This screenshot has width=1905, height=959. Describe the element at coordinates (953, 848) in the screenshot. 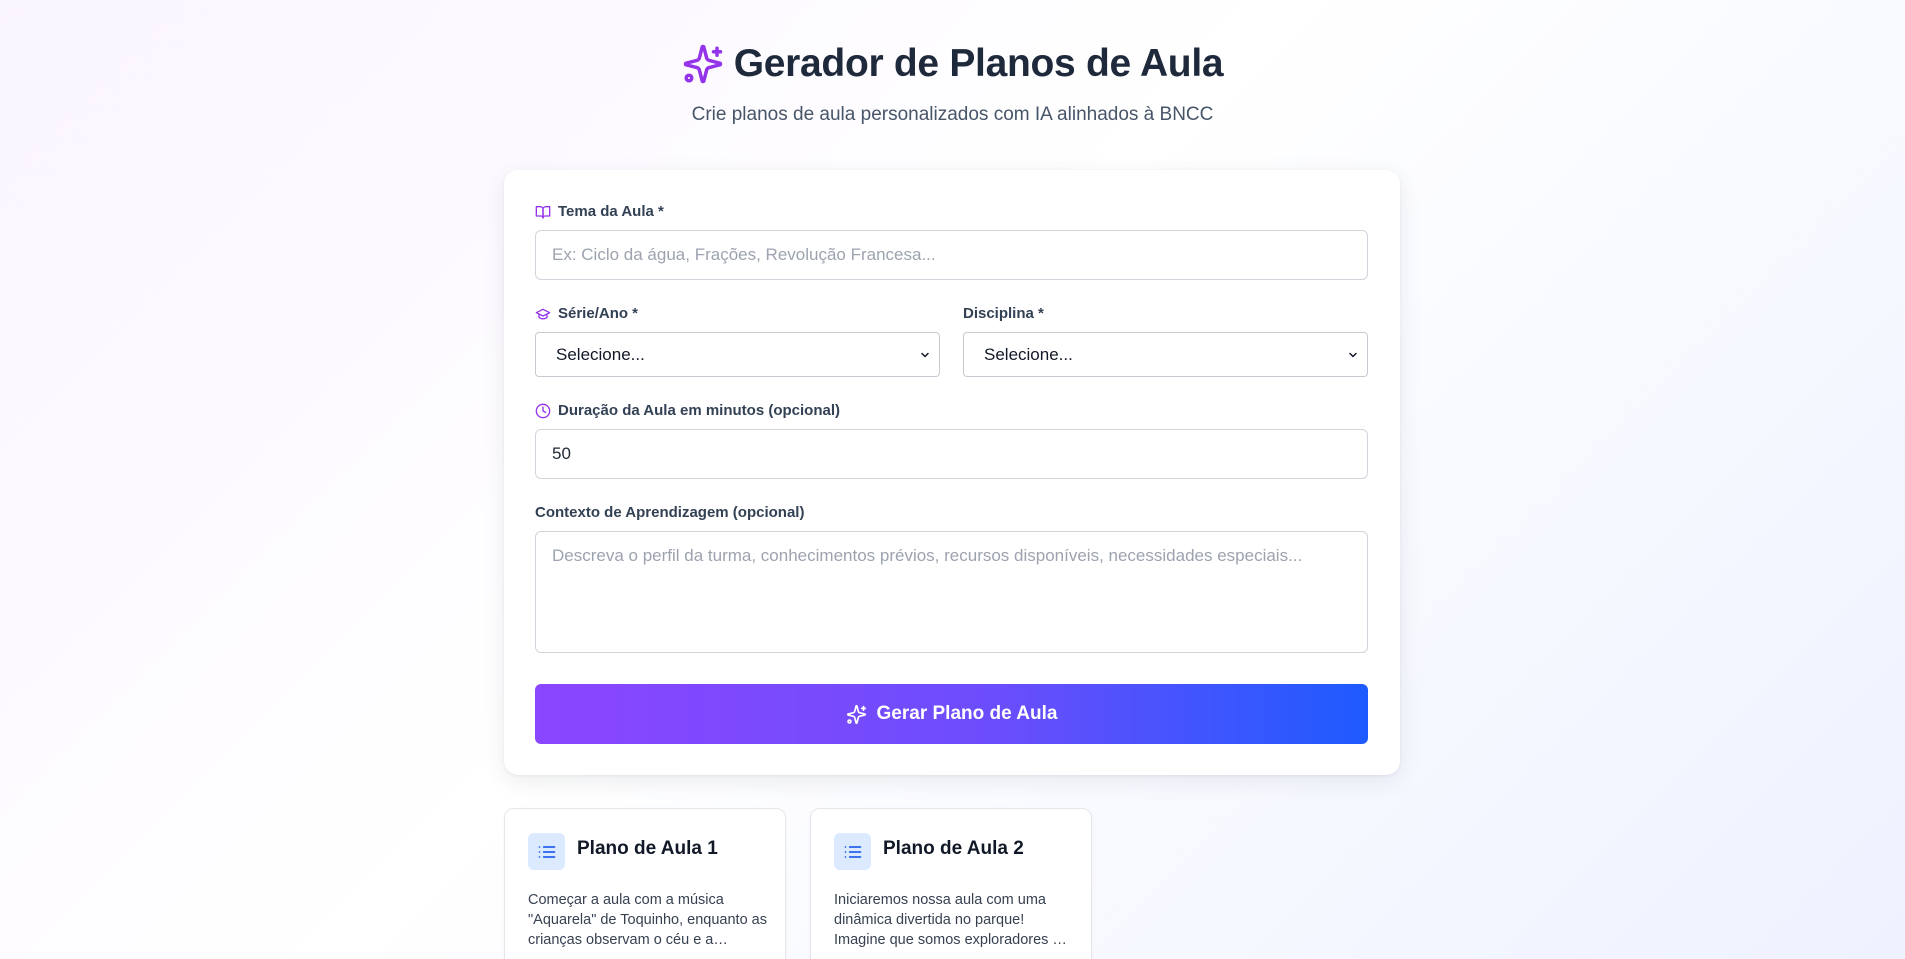

I see `plan-title: Plano de Aula 2` at that location.